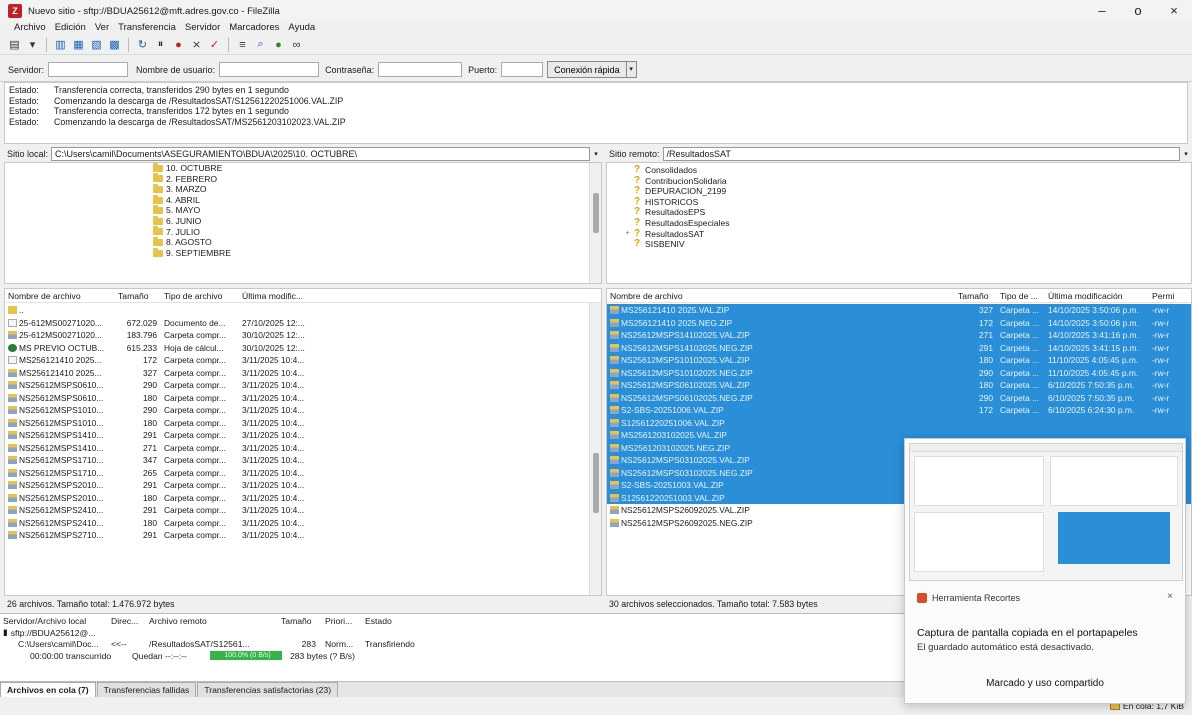 The image size is (1192, 715). What do you see at coordinates (907, 191) in the screenshot?
I see `remote-tree-folder: ? DEPURACION_2199` at bounding box center [907, 191].